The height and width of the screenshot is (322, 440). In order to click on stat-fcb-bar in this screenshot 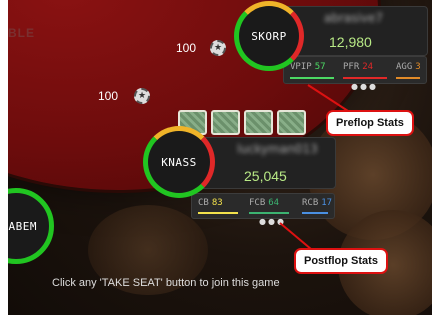, I will do `click(269, 213)`.